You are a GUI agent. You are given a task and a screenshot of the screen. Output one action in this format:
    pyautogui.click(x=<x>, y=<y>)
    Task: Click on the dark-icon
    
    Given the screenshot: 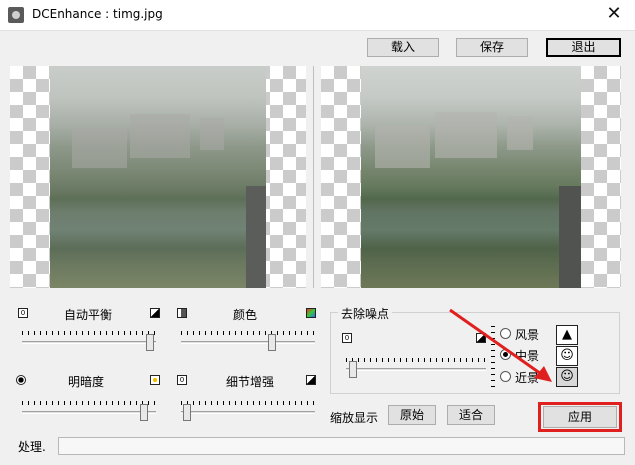 What is the action you would take?
    pyautogui.click(x=21, y=380)
    